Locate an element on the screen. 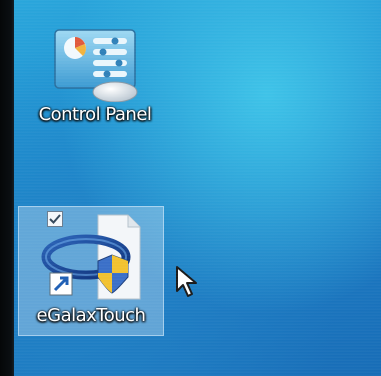  desktop-icon-control-panel: Control Panel is located at coordinates (95, 76).